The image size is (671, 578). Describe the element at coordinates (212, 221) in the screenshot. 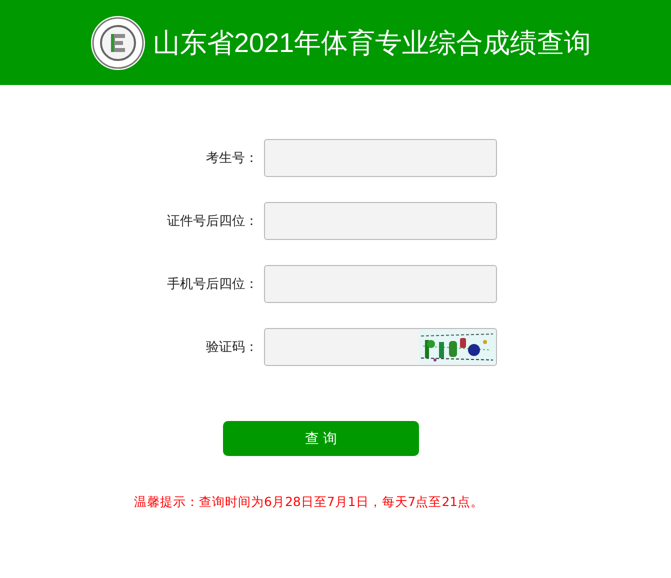

I see `field-label: 证件号后四位：` at that location.